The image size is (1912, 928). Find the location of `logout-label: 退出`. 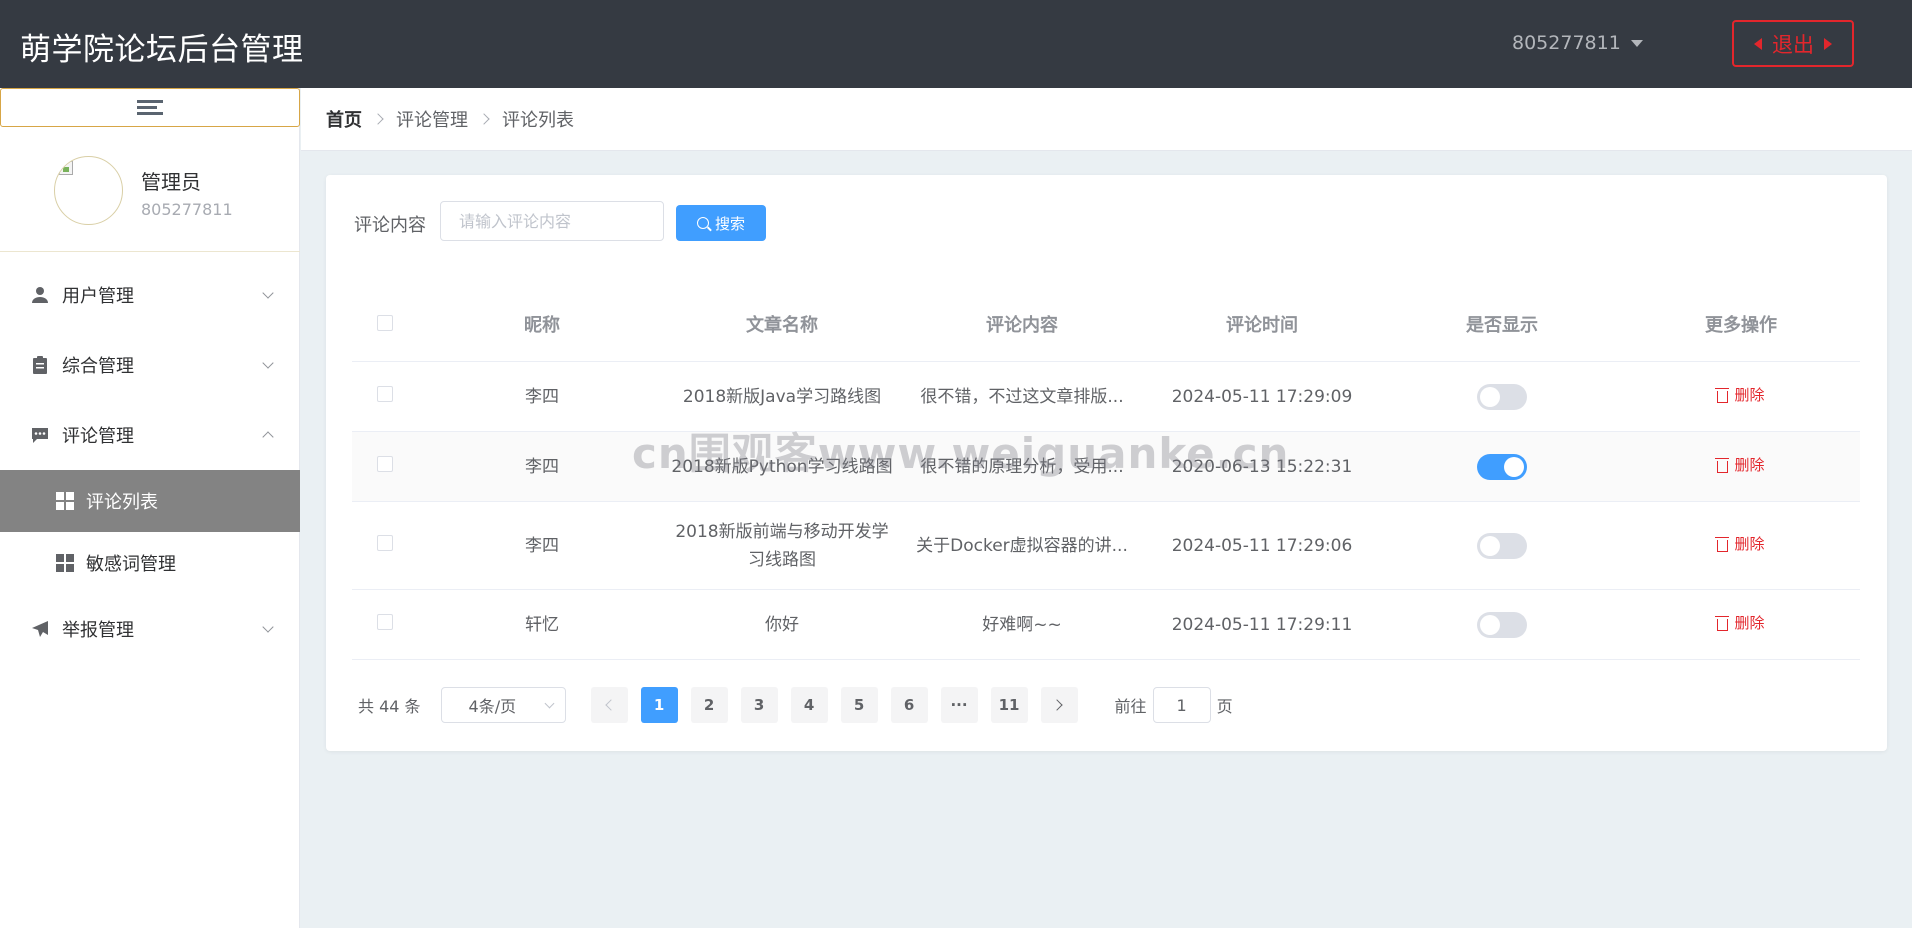

logout-label: 退出 is located at coordinates (1793, 44).